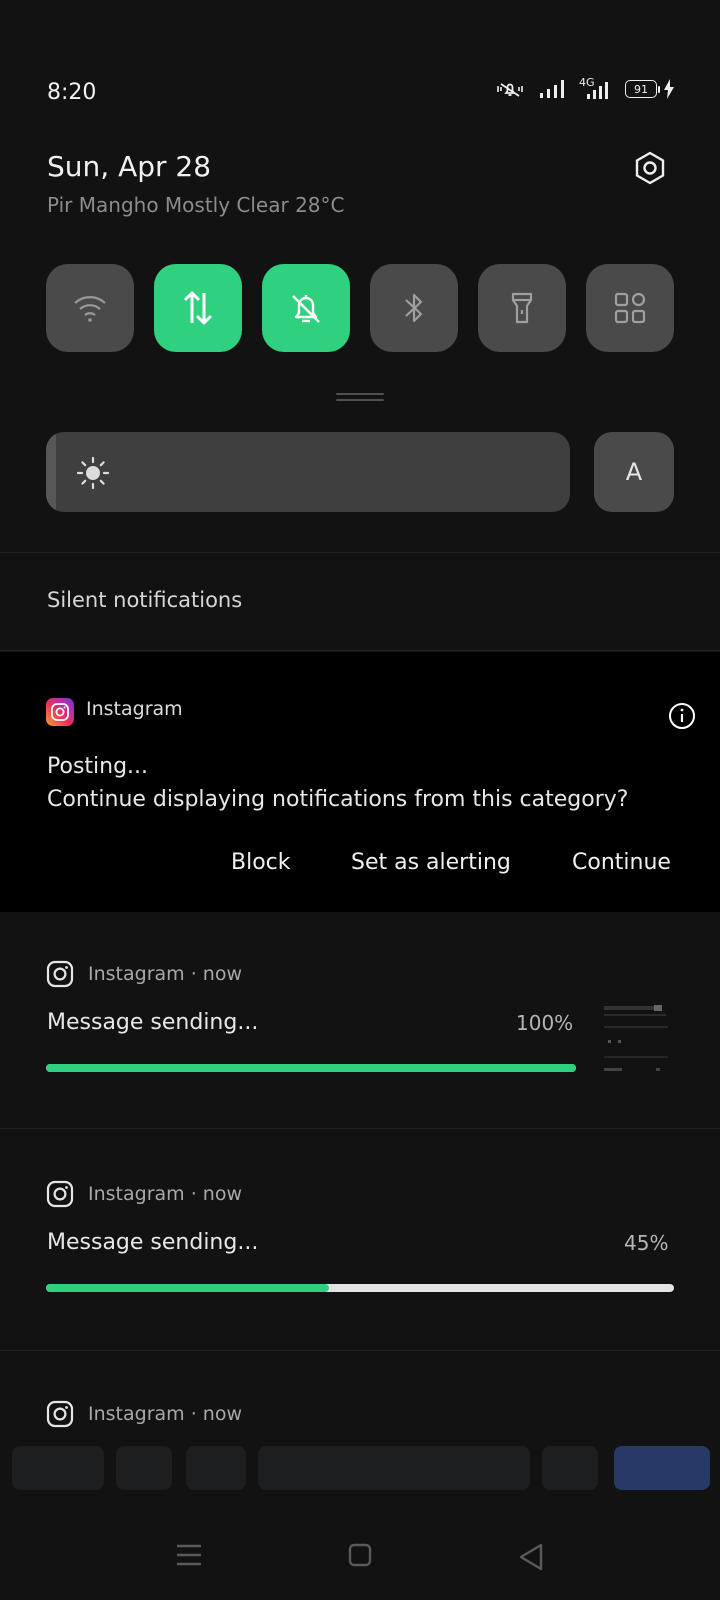 This screenshot has height=1600, width=720. What do you see at coordinates (646, 1243) in the screenshot?
I see `progress-percent: 45%` at bounding box center [646, 1243].